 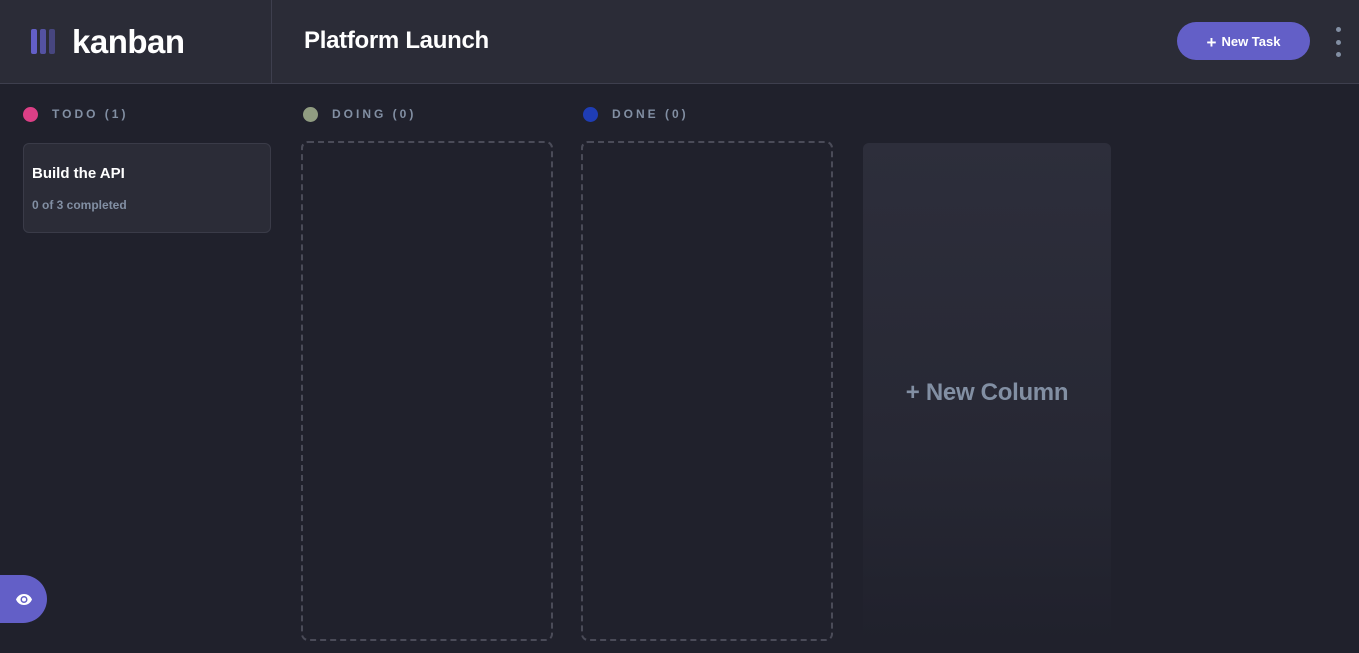 I want to click on task-title: Build the API, so click(x=78, y=173).